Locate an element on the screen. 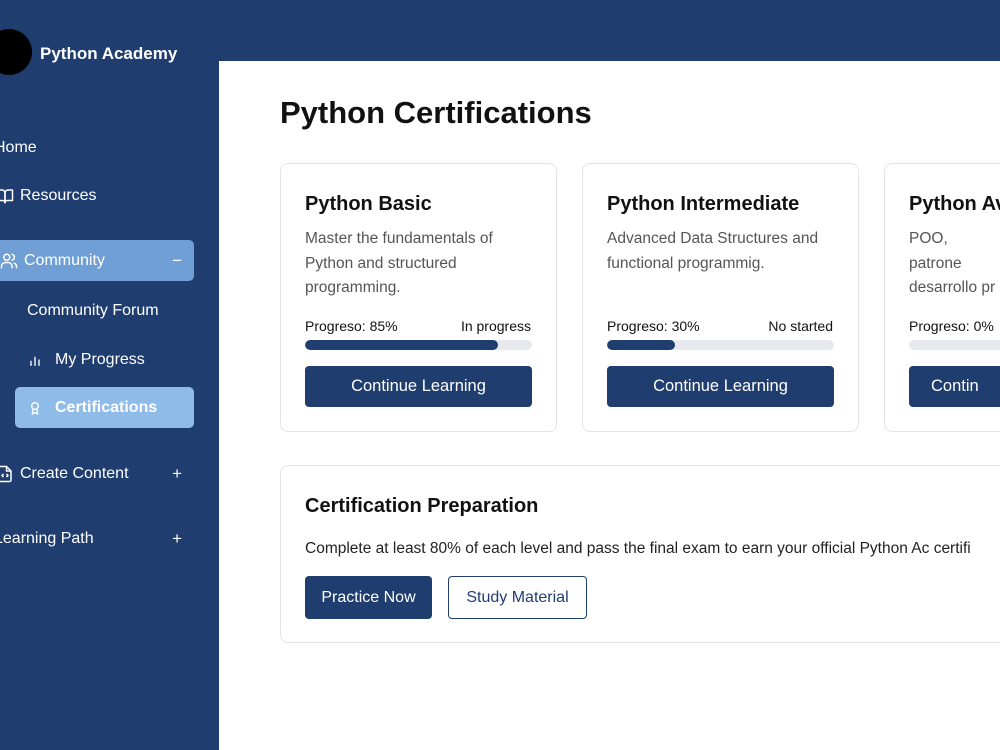 The width and height of the screenshot is (1000, 750). code-file-icon is located at coordinates (7, 474).